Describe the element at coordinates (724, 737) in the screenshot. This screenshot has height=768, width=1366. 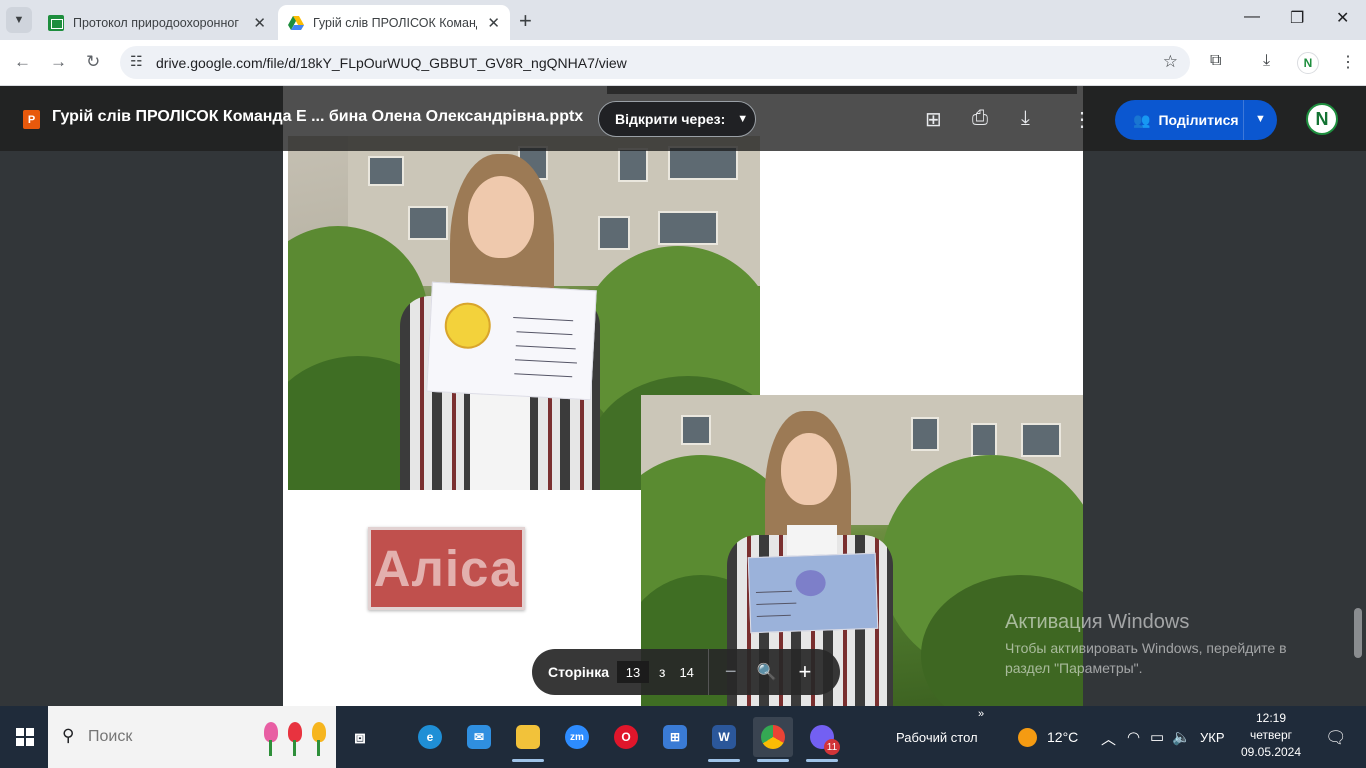
I see `word-icon: W` at that location.